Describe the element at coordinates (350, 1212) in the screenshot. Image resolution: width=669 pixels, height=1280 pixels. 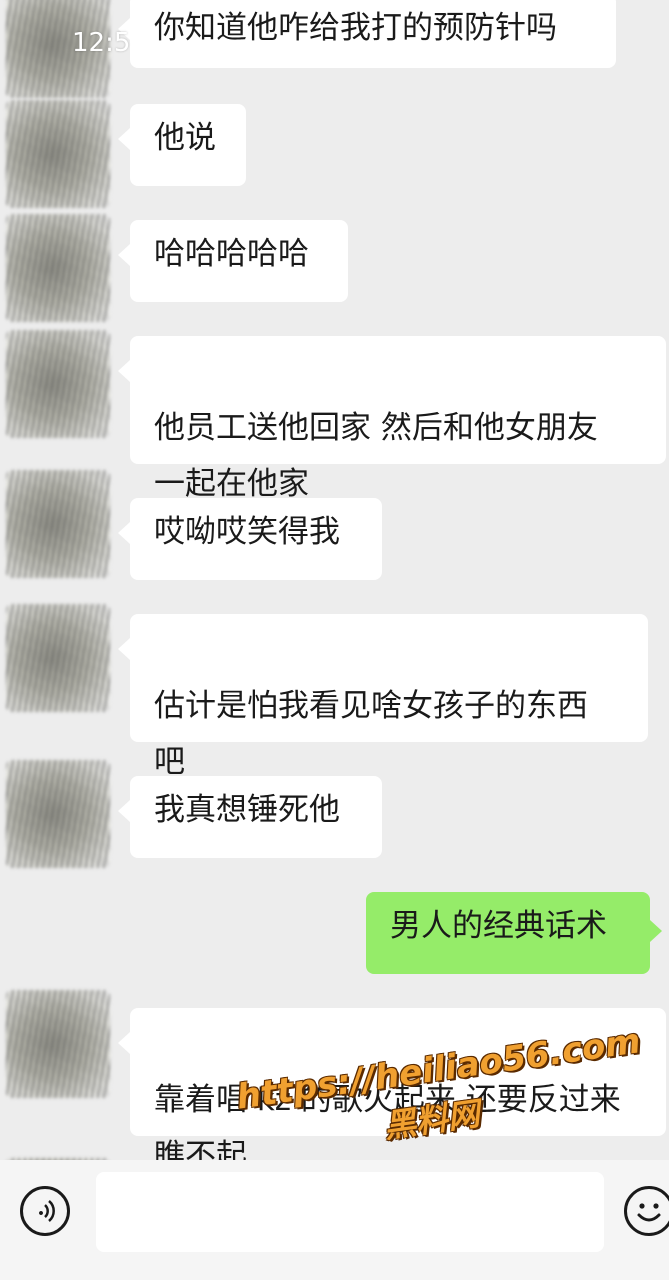
I see `message-input` at that location.